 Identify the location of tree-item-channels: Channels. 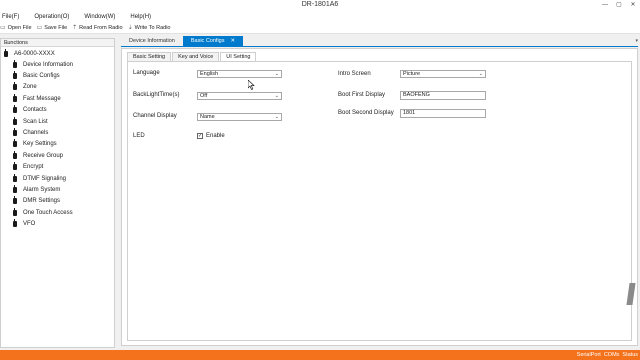
(57, 132).